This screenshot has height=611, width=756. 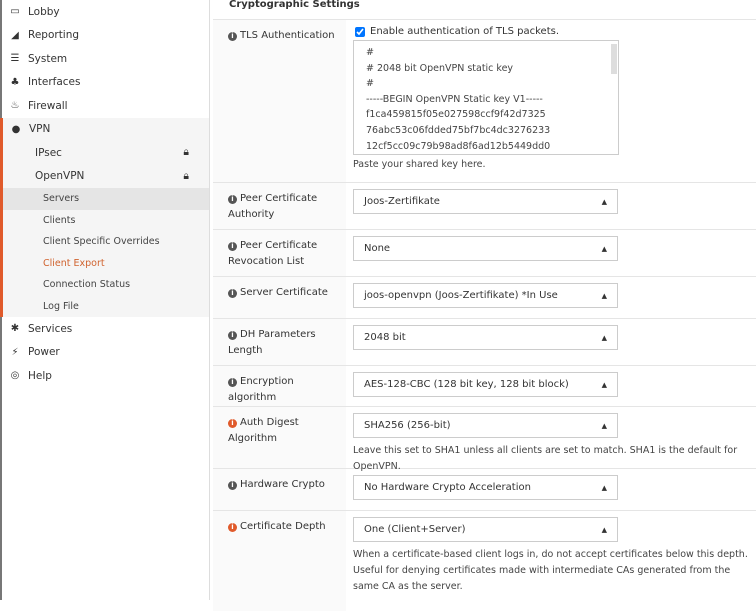 What do you see at coordinates (485, 425) in the screenshot?
I see `auth-digest-select: SHA256 (256-bit) ▲` at bounding box center [485, 425].